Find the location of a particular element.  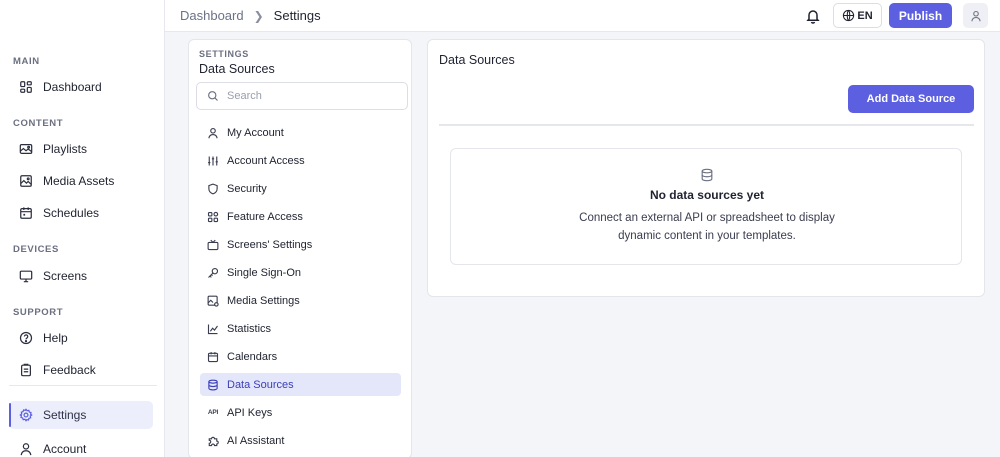

nav-item-label: Account is located at coordinates (65, 449).